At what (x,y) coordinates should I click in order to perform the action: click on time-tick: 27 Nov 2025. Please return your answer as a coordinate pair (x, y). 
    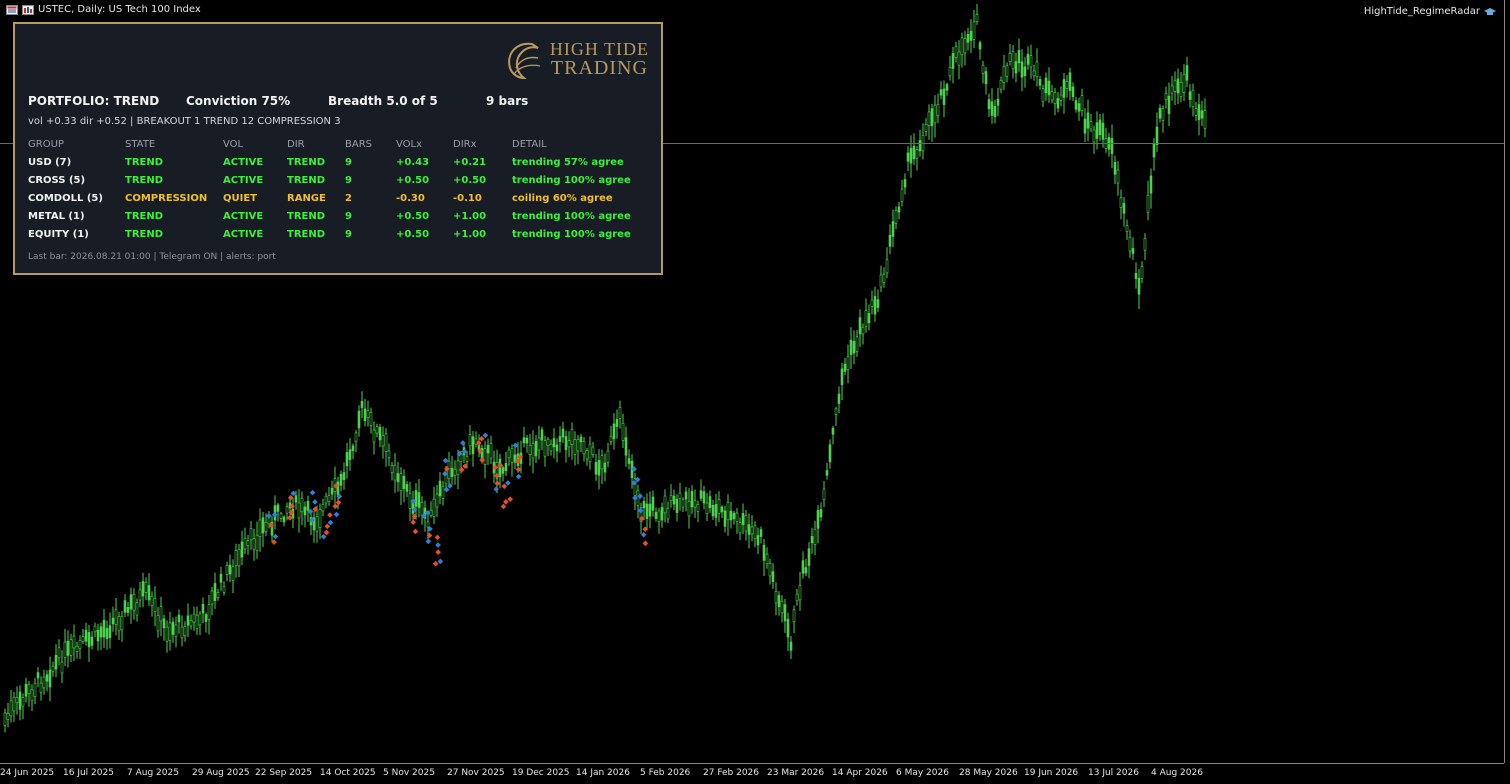
    Looking at the image, I should click on (476, 773).